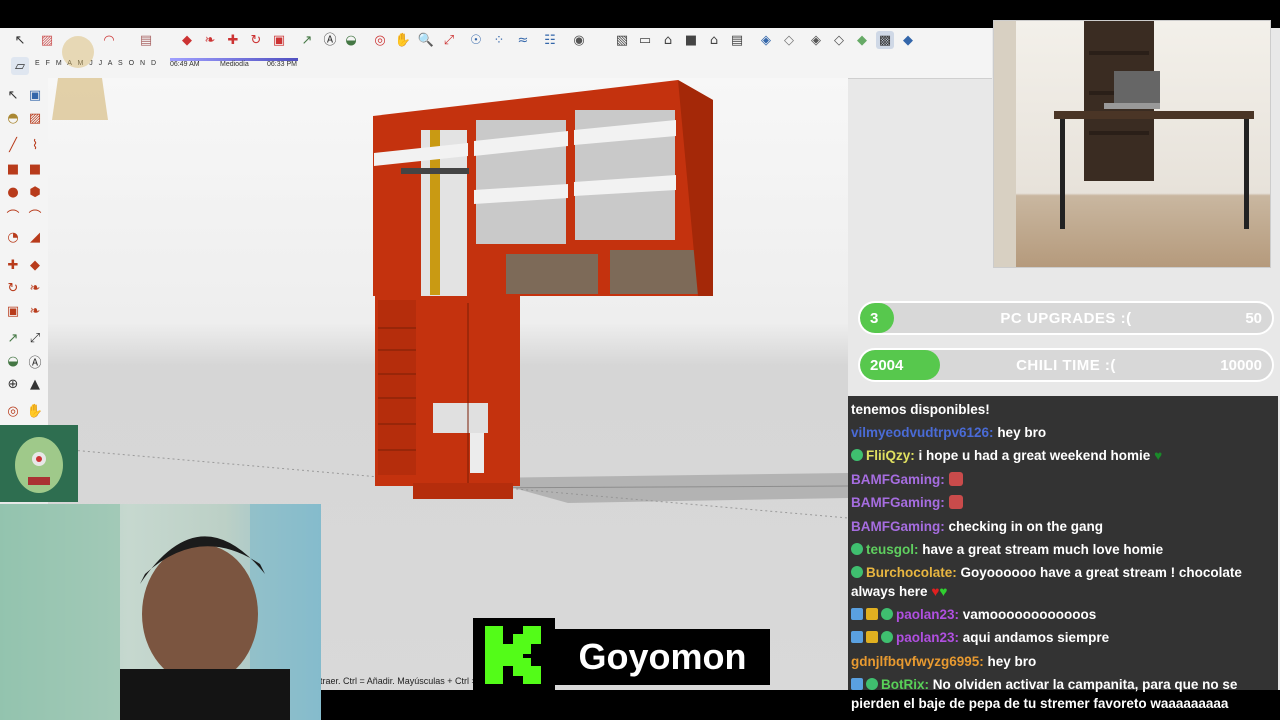  Describe the element at coordinates (550, 40) in the screenshot. I see `section-plane-icon: ☷` at that location.